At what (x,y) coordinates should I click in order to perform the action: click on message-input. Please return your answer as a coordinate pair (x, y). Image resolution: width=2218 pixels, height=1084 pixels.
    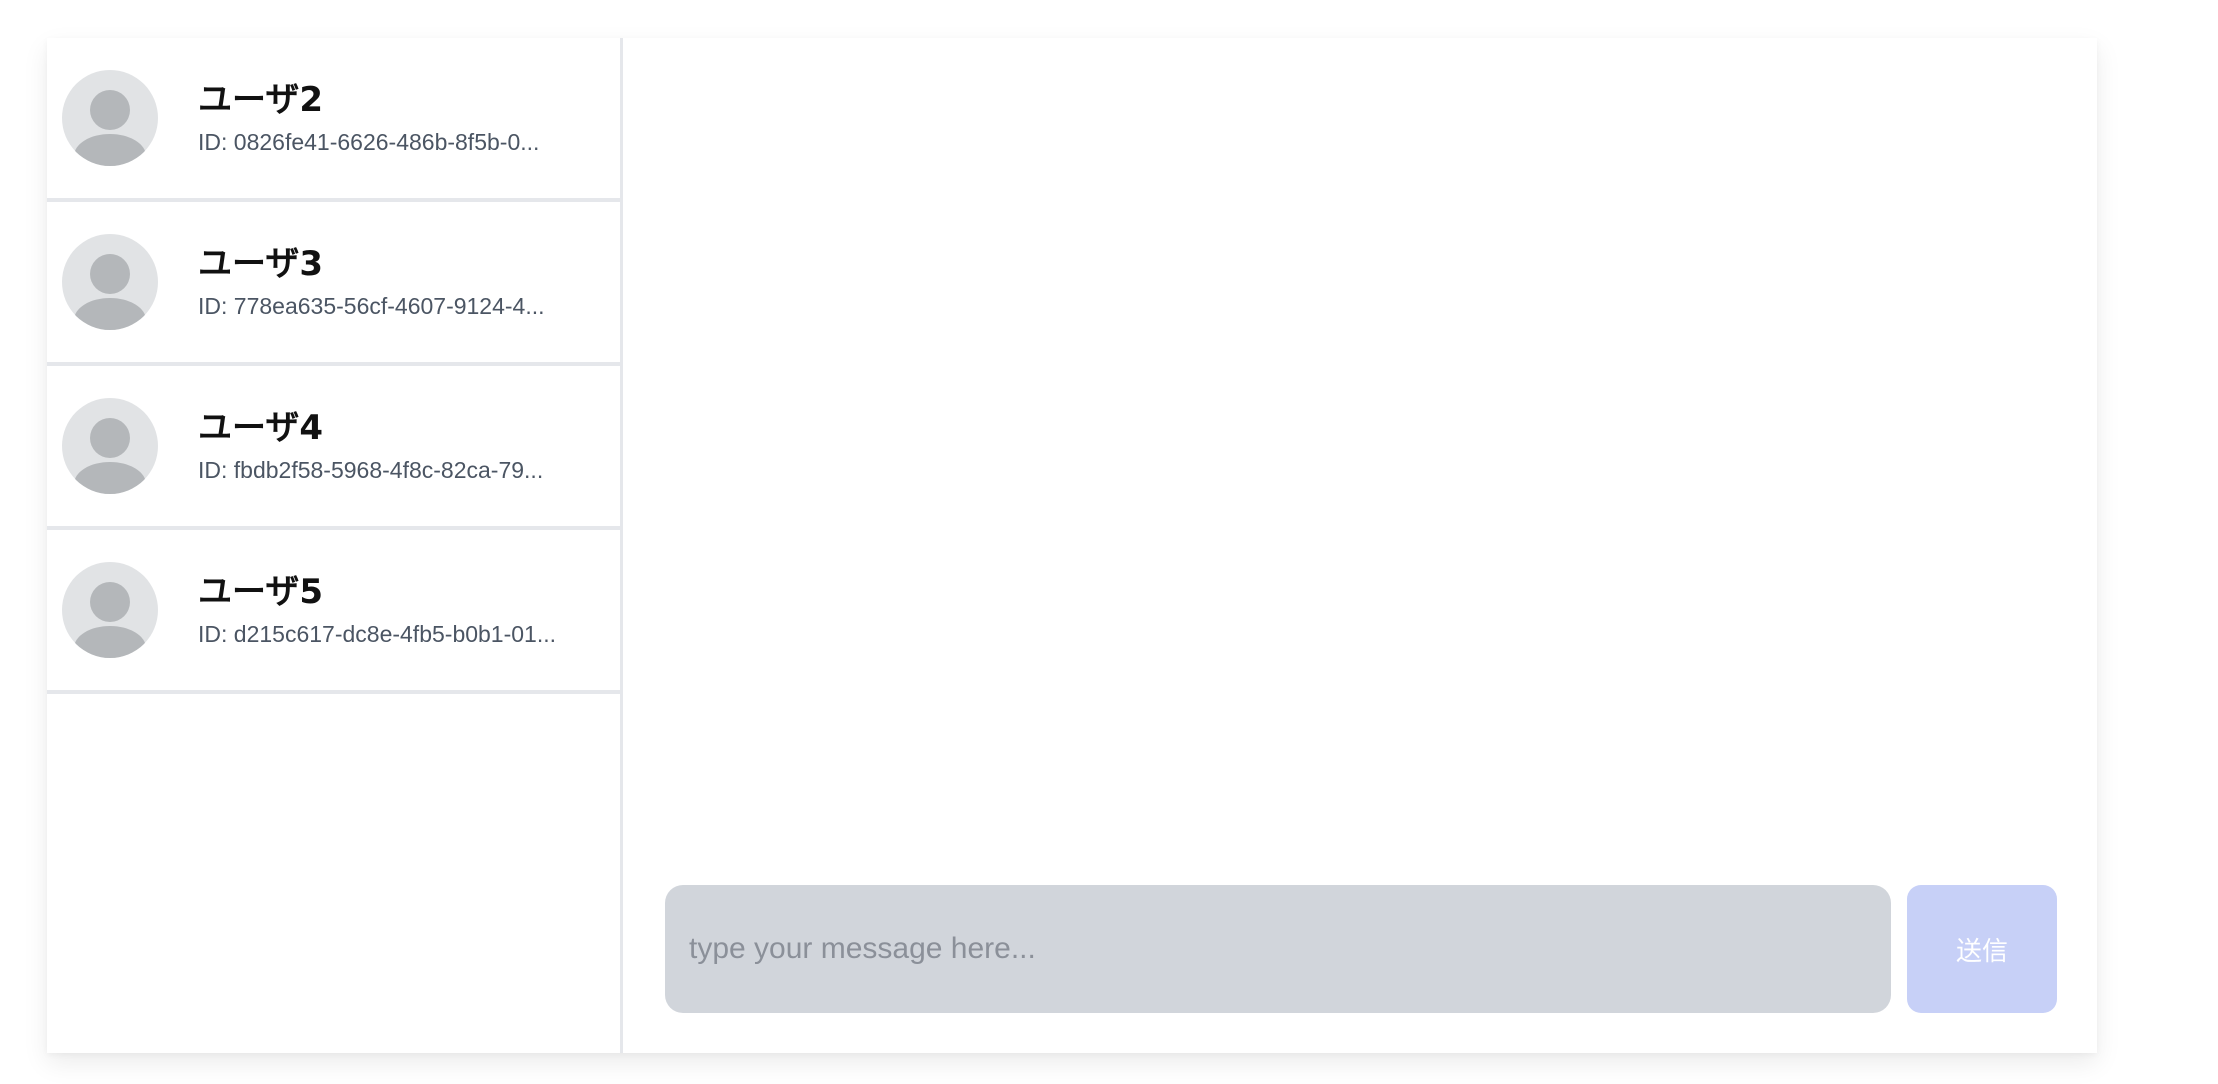
    Looking at the image, I should click on (1278, 949).